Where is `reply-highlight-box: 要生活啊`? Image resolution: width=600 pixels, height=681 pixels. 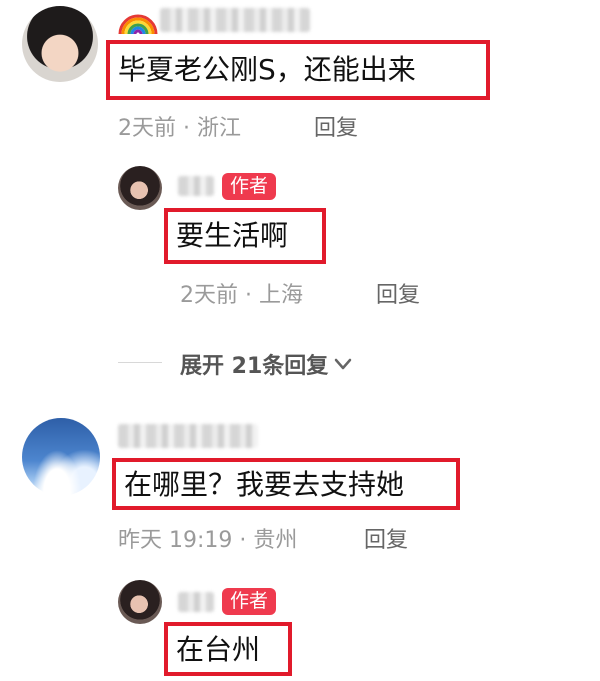
reply-highlight-box: 要生活啊 is located at coordinates (245, 236).